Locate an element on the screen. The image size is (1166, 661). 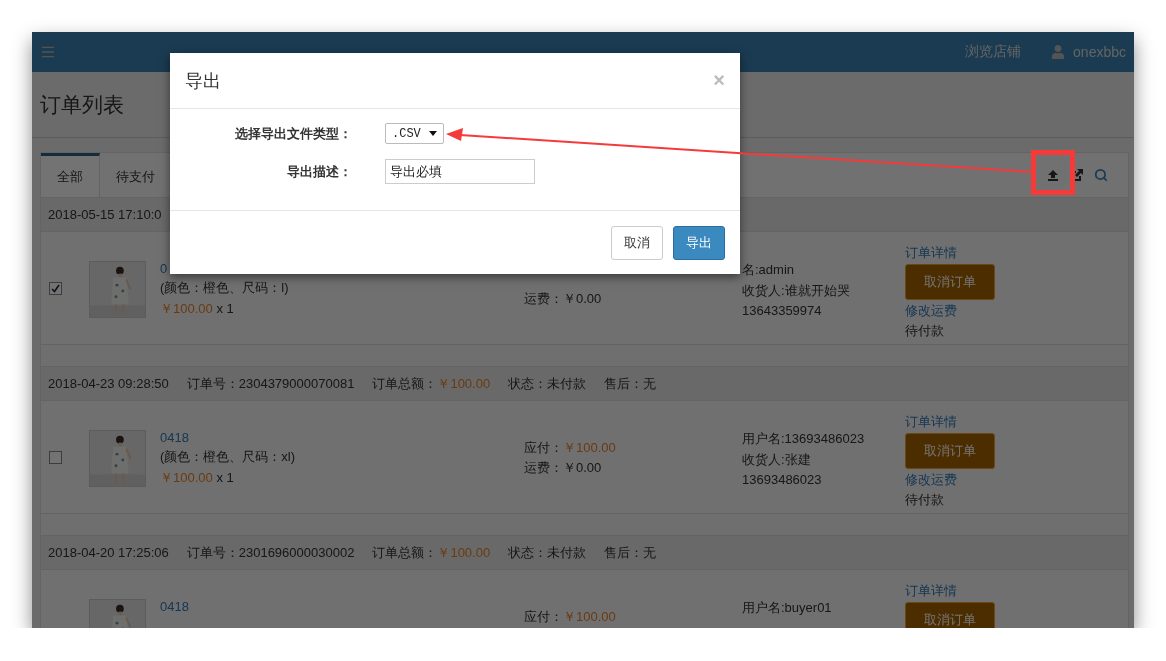
buyer-info: 13693486023 is located at coordinates (782, 479).